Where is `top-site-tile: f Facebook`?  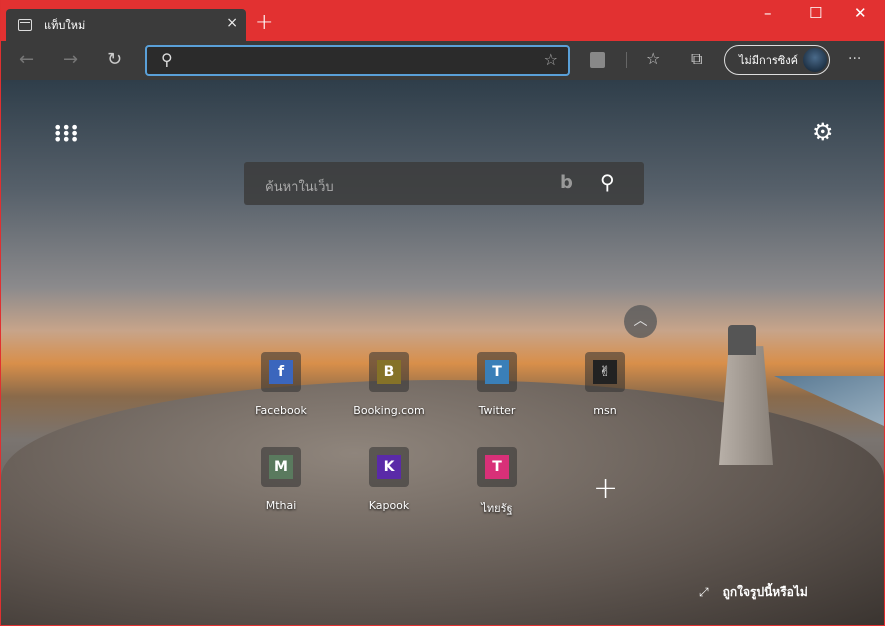
top-site-tile: f Facebook is located at coordinates (281, 384).